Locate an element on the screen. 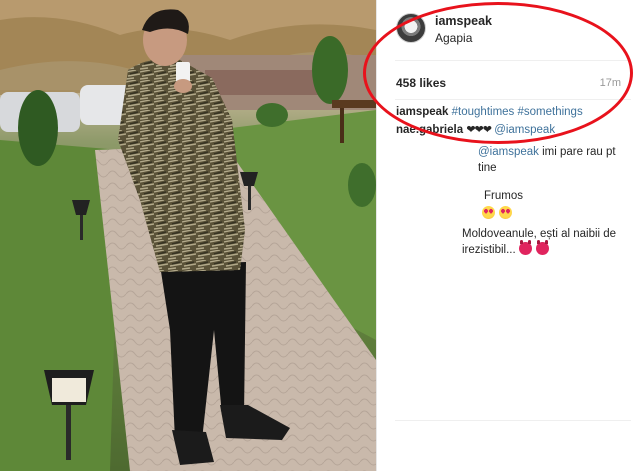 The image size is (635, 471). likes-count: 458 likes is located at coordinates (421, 83).